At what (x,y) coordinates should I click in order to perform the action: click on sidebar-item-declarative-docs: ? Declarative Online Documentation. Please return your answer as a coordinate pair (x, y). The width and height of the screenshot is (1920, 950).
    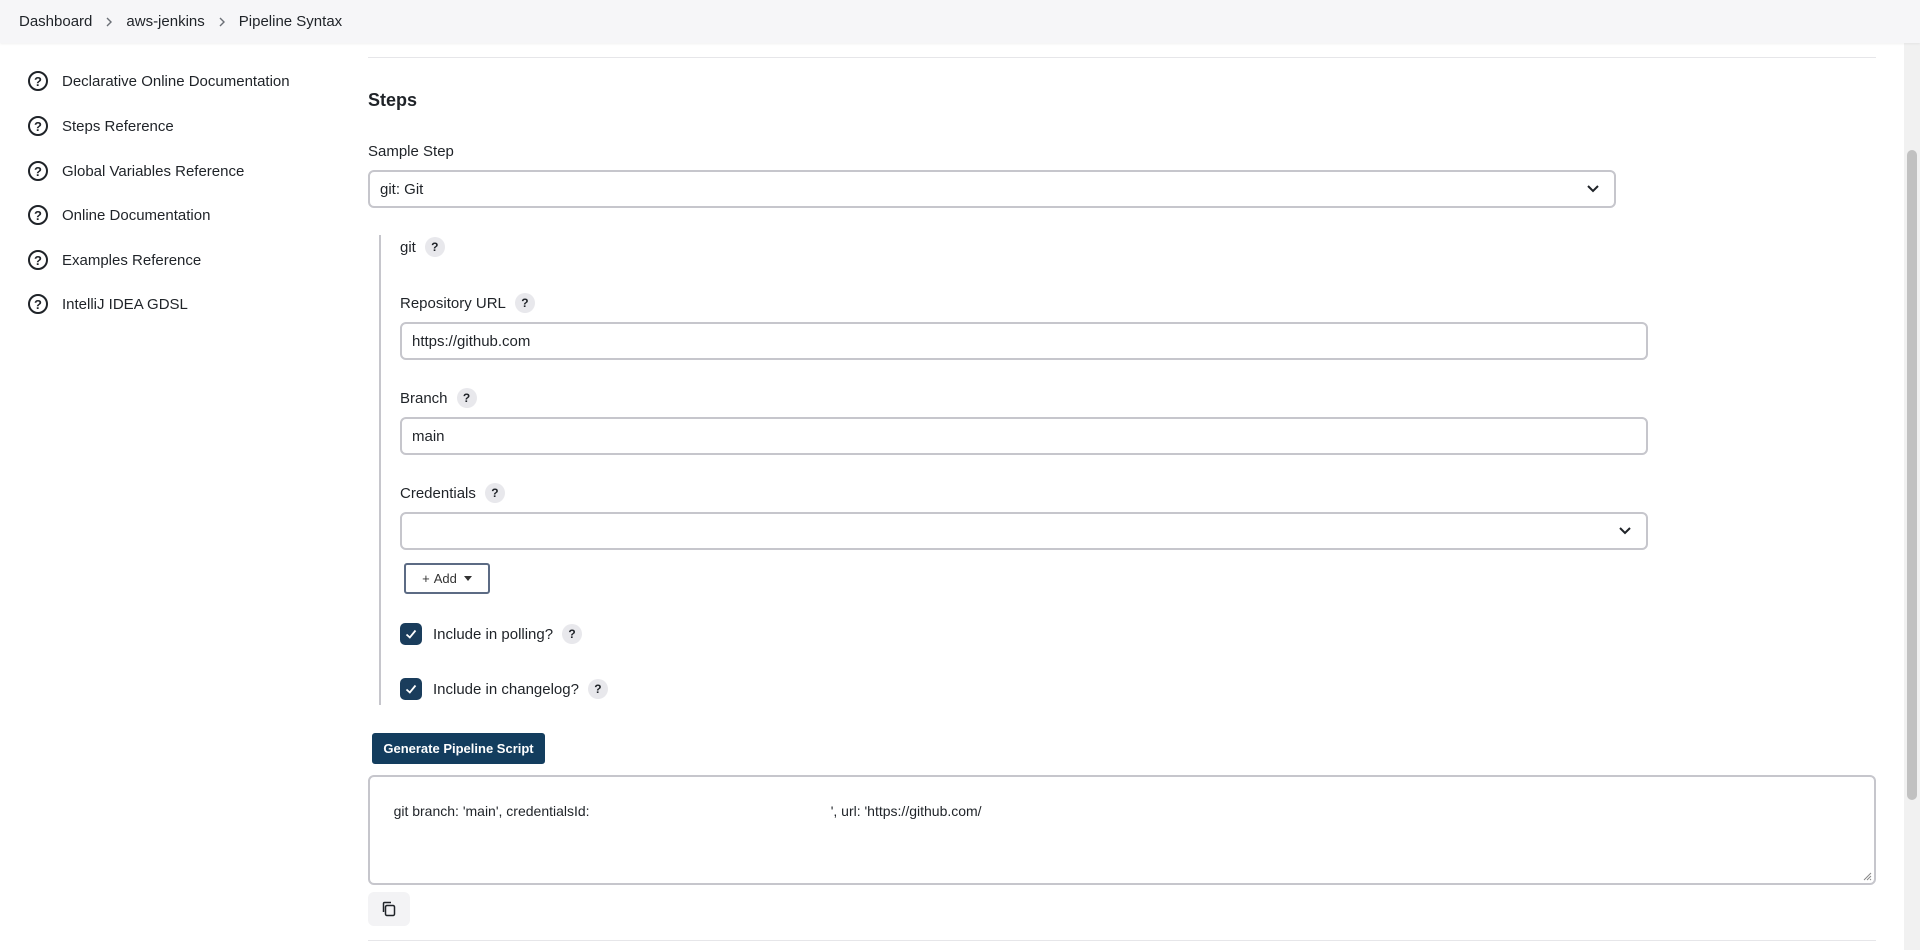
    Looking at the image, I should click on (159, 81).